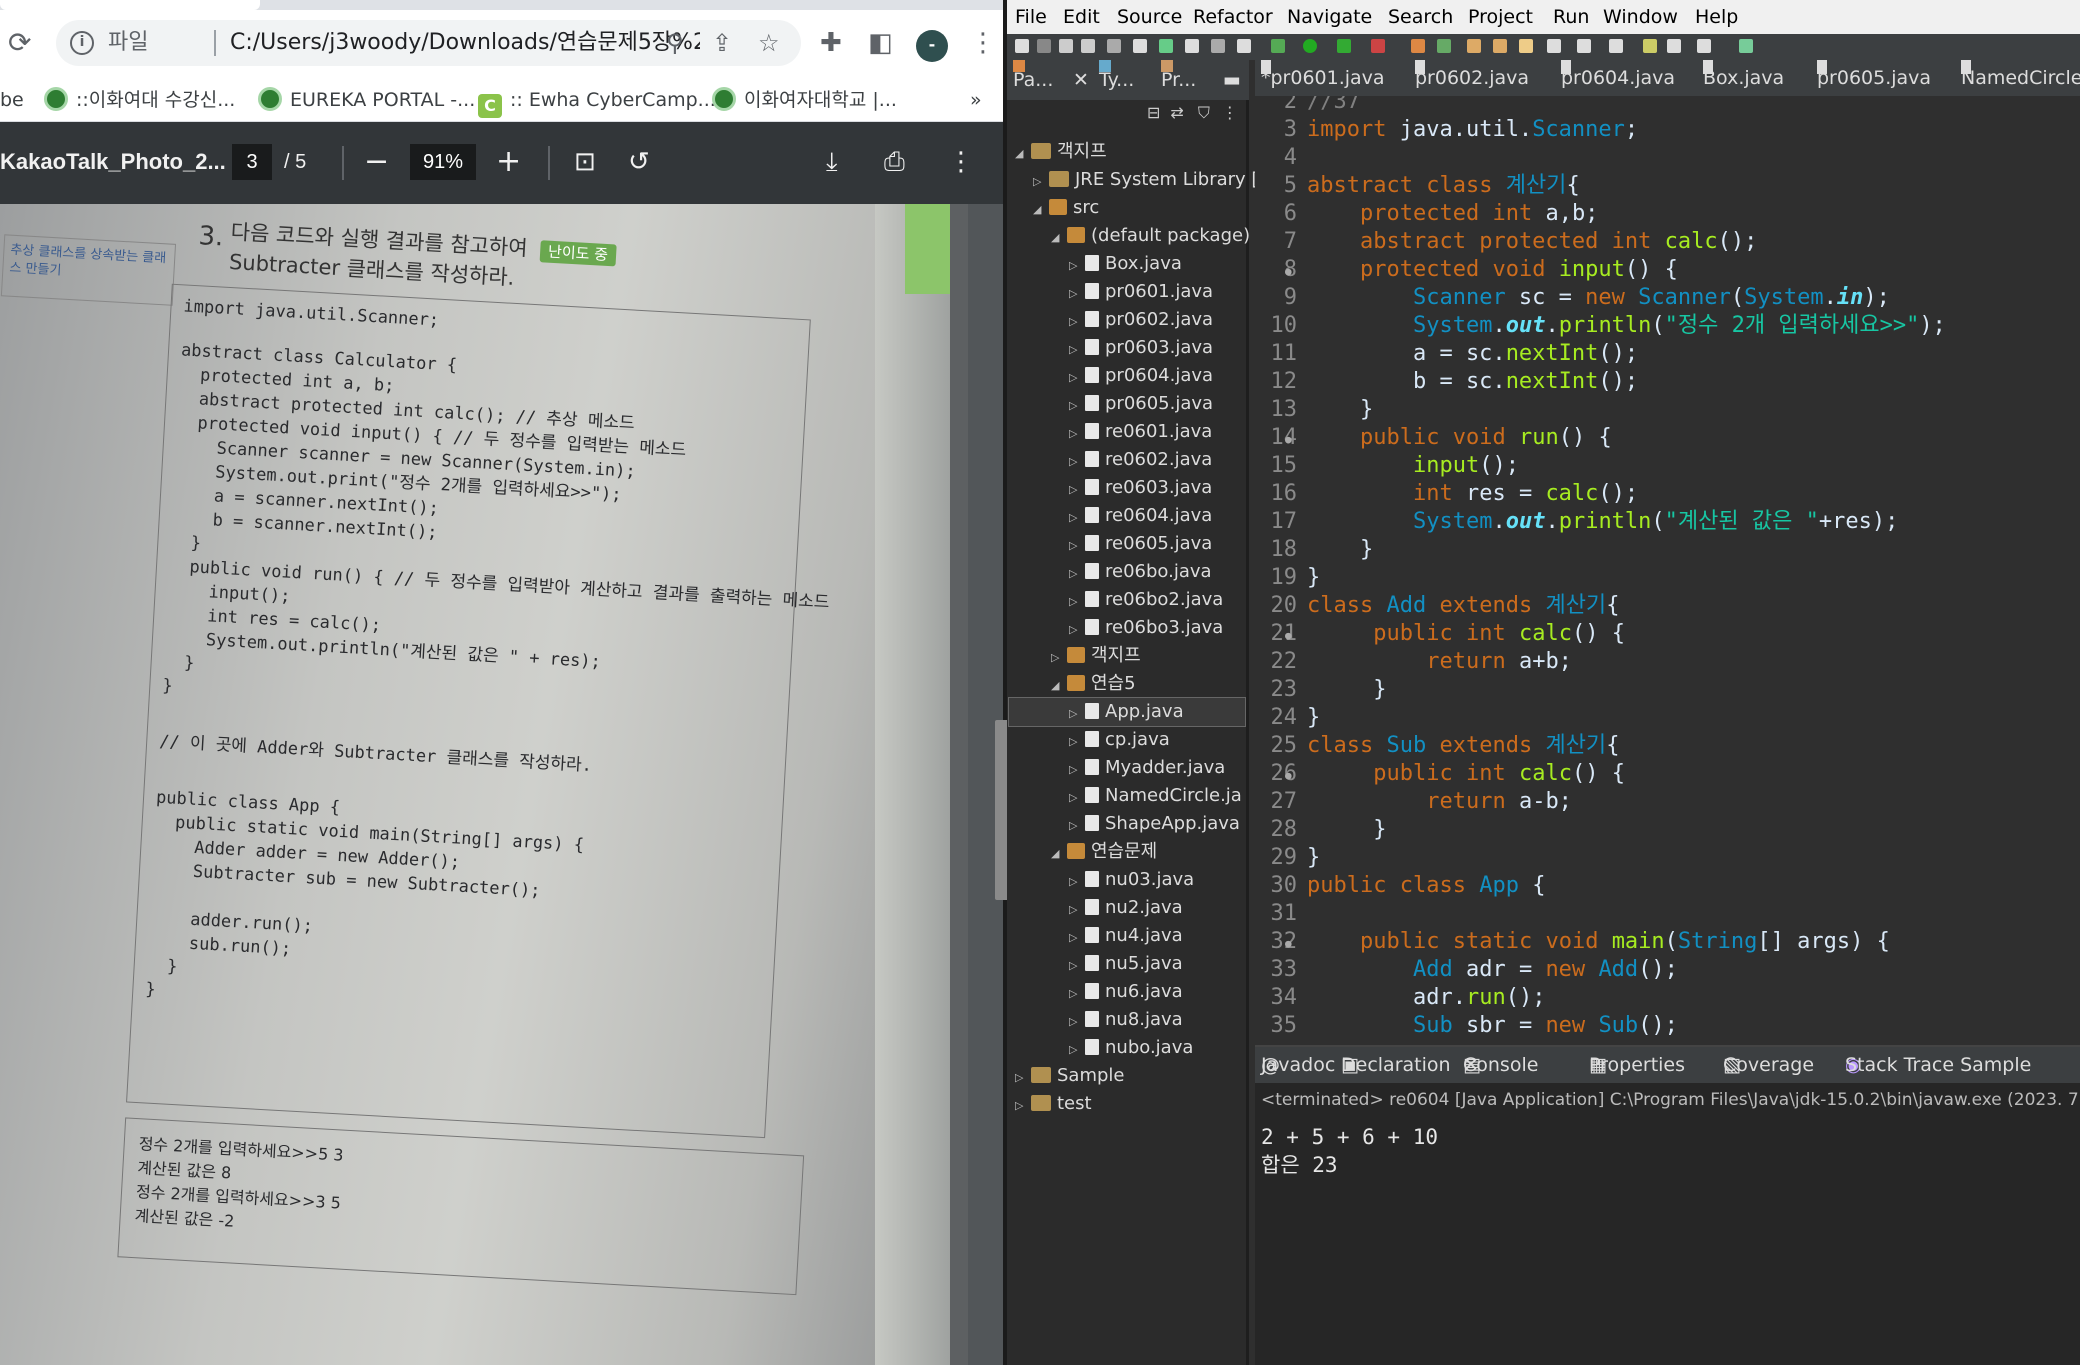  Describe the element at coordinates (1148, 180) in the screenshot. I see `tree-item: ▷ JRE System Library [j` at that location.